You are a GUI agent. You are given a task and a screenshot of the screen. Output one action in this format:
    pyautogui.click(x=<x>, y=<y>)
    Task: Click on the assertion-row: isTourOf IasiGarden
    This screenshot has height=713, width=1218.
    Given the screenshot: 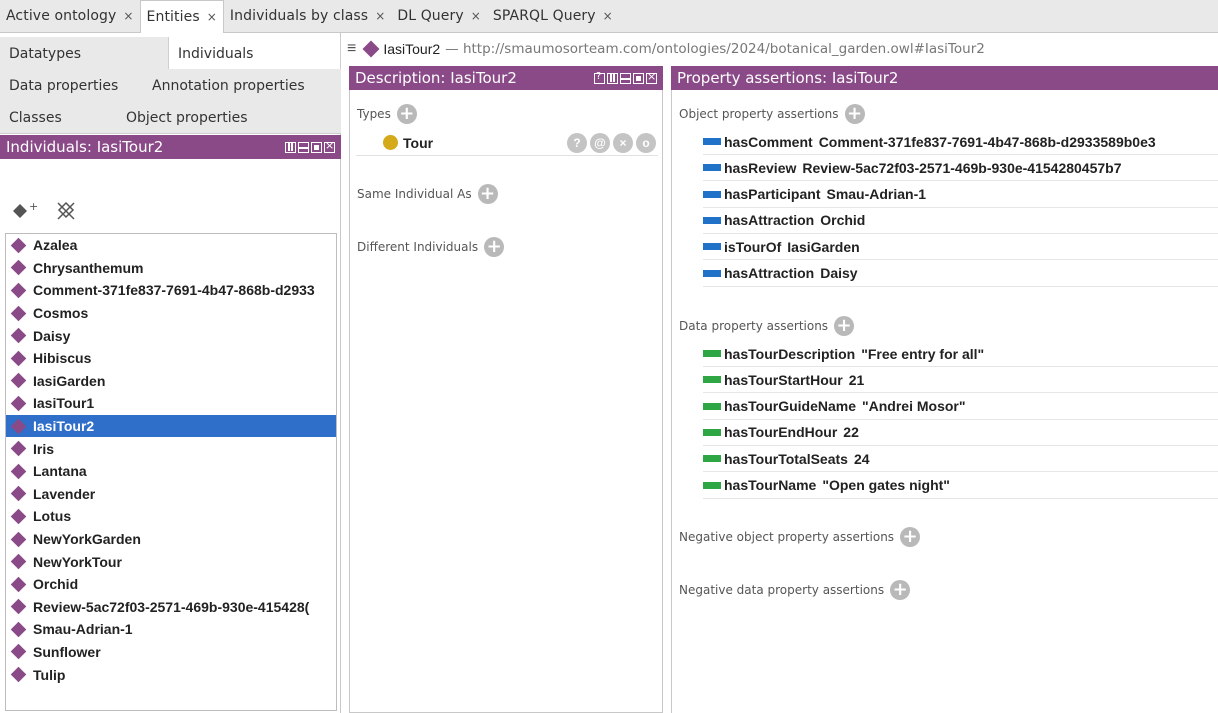 What is the action you would take?
    pyautogui.click(x=960, y=247)
    